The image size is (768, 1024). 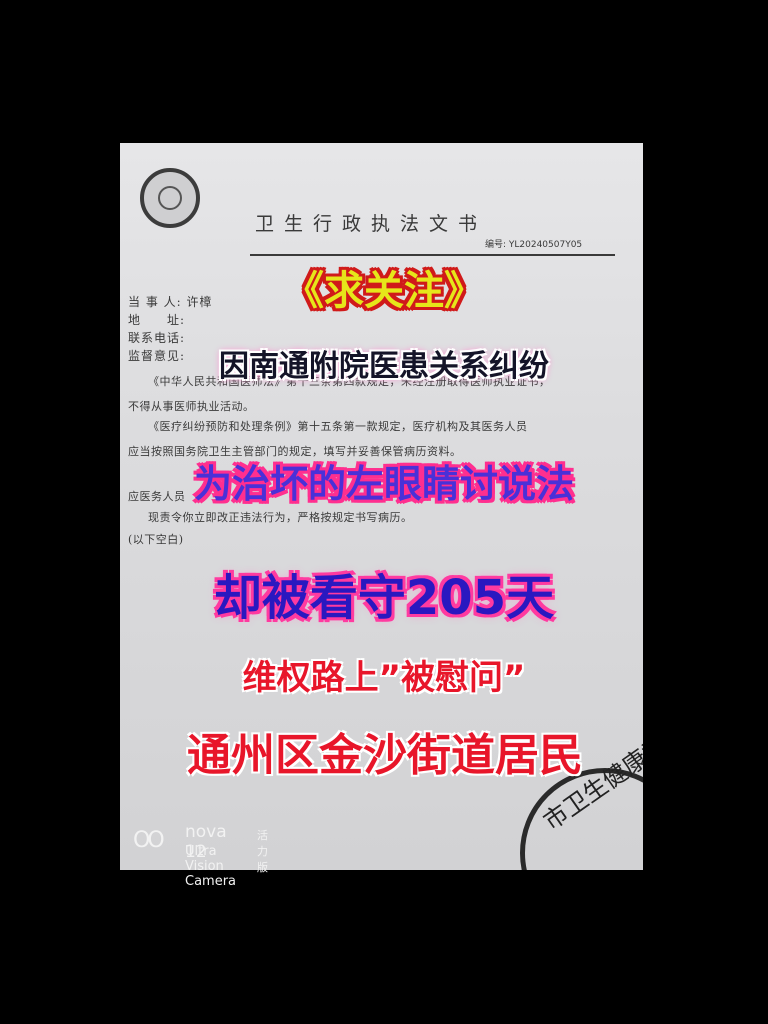 What do you see at coordinates (384, 598) in the screenshot?
I see `overlay-detention: 却被看守205天` at bounding box center [384, 598].